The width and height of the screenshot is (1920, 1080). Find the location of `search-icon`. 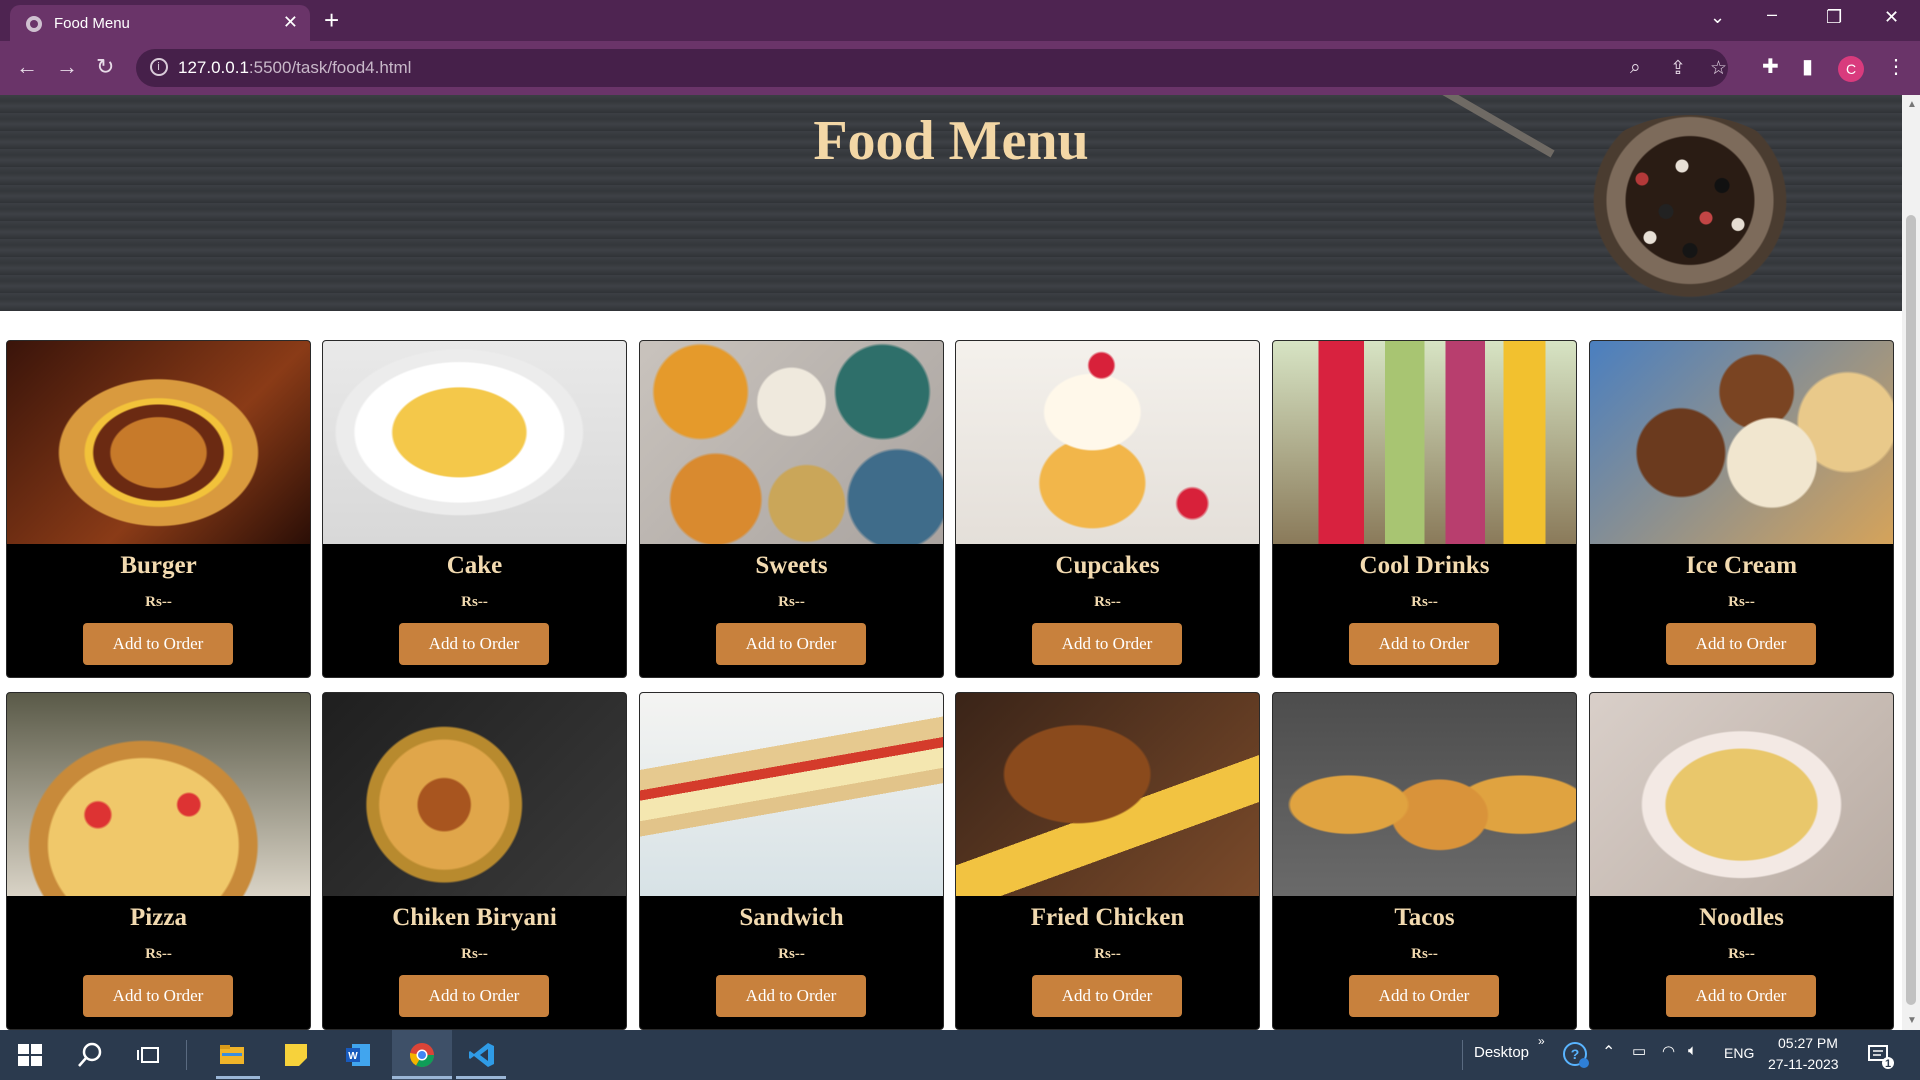

search-icon is located at coordinates (90, 1055).